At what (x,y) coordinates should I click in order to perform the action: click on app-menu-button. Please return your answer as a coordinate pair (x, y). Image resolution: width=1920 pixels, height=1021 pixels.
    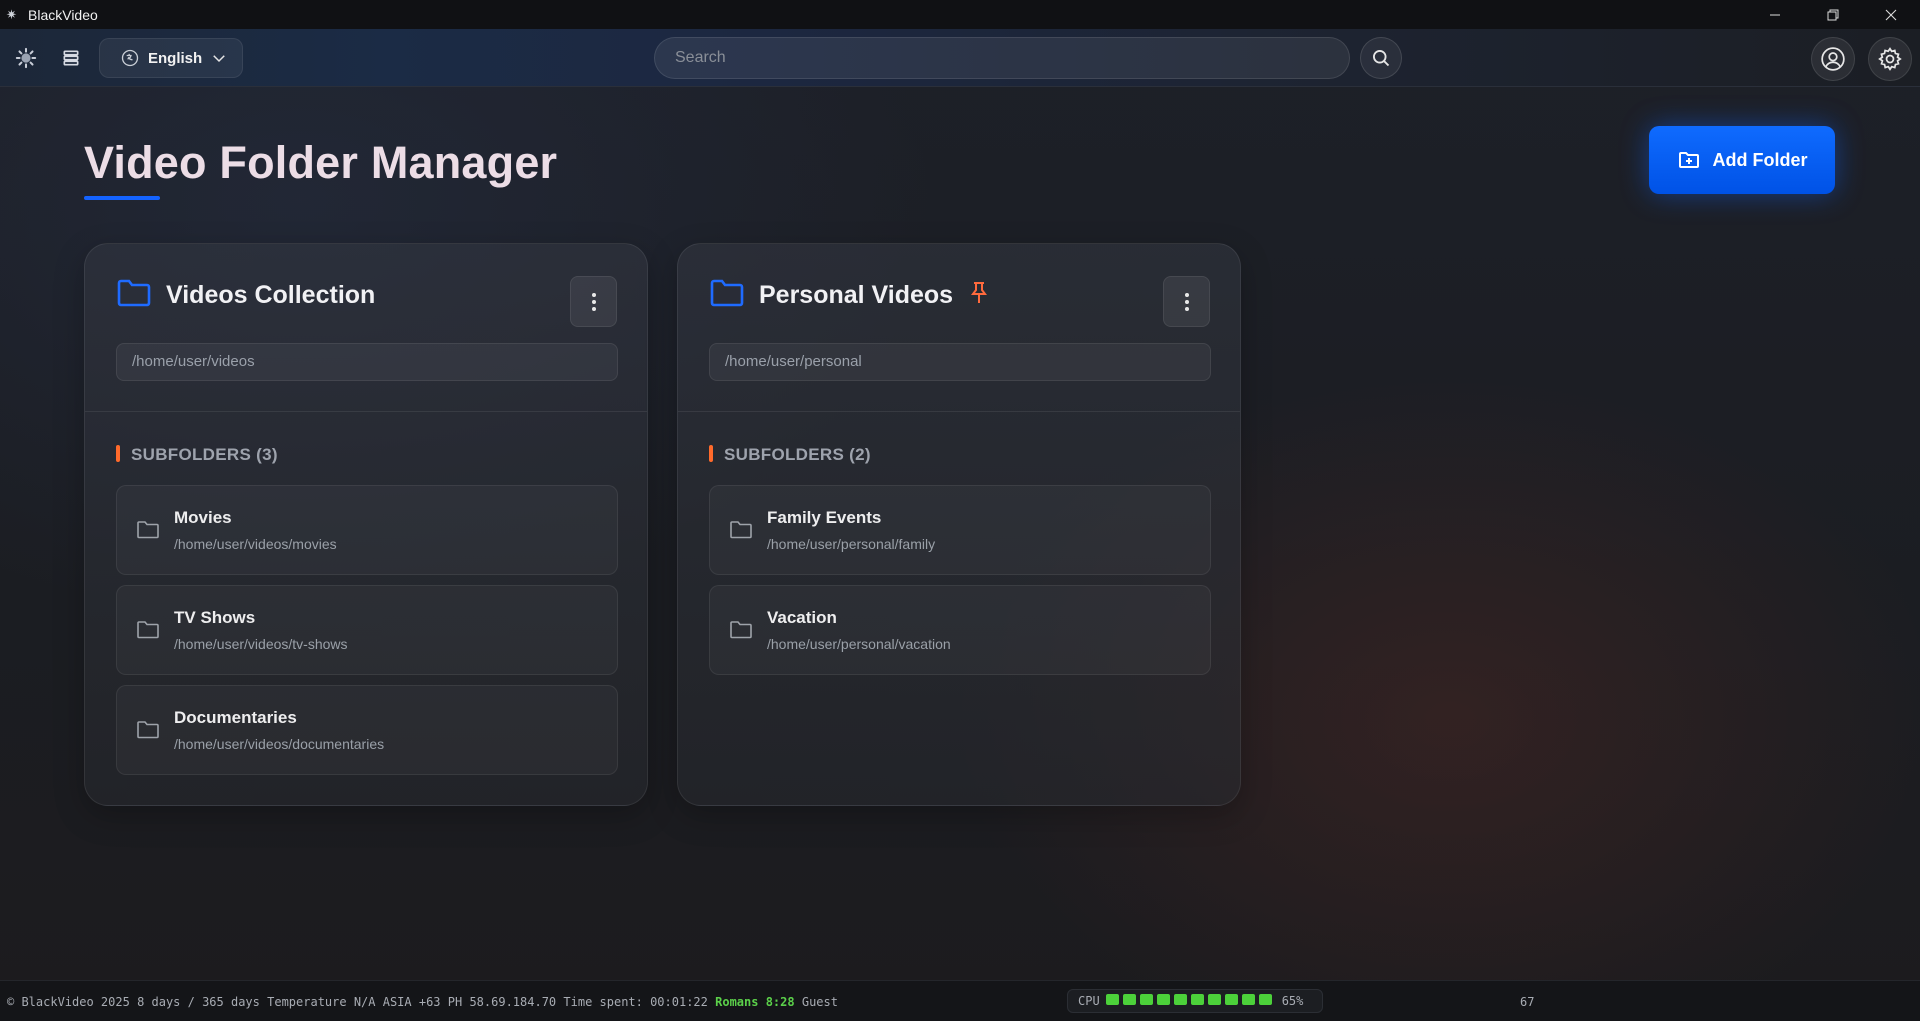
    Looking at the image, I should click on (26, 58).